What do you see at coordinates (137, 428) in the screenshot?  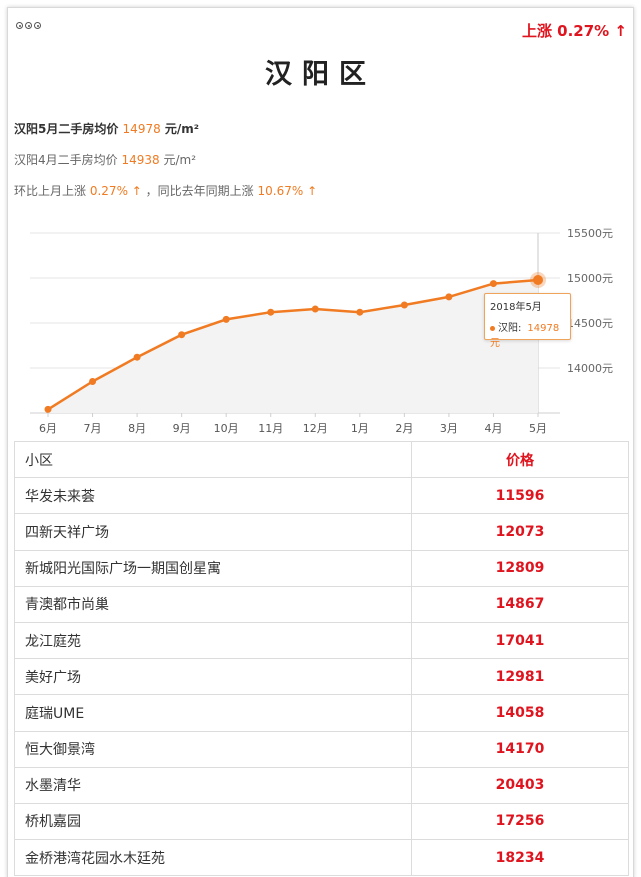 I see `x-tick-label: 8月` at bounding box center [137, 428].